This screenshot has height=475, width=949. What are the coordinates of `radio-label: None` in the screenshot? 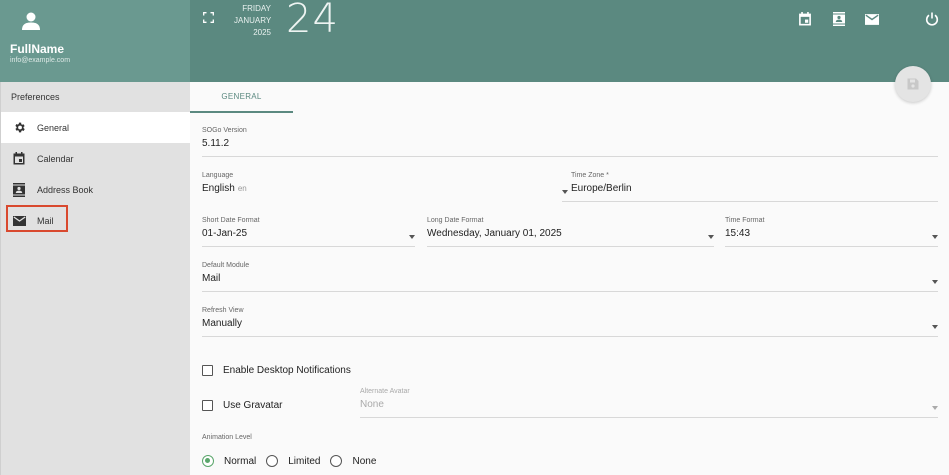 It's located at (364, 461).